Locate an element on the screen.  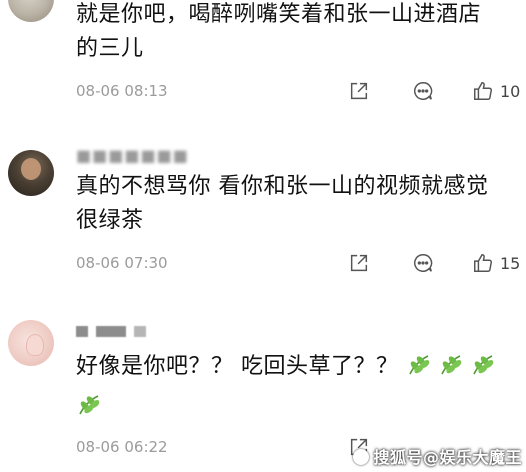
comment-meta: 08-06 07:30 15 is located at coordinates (298, 264).